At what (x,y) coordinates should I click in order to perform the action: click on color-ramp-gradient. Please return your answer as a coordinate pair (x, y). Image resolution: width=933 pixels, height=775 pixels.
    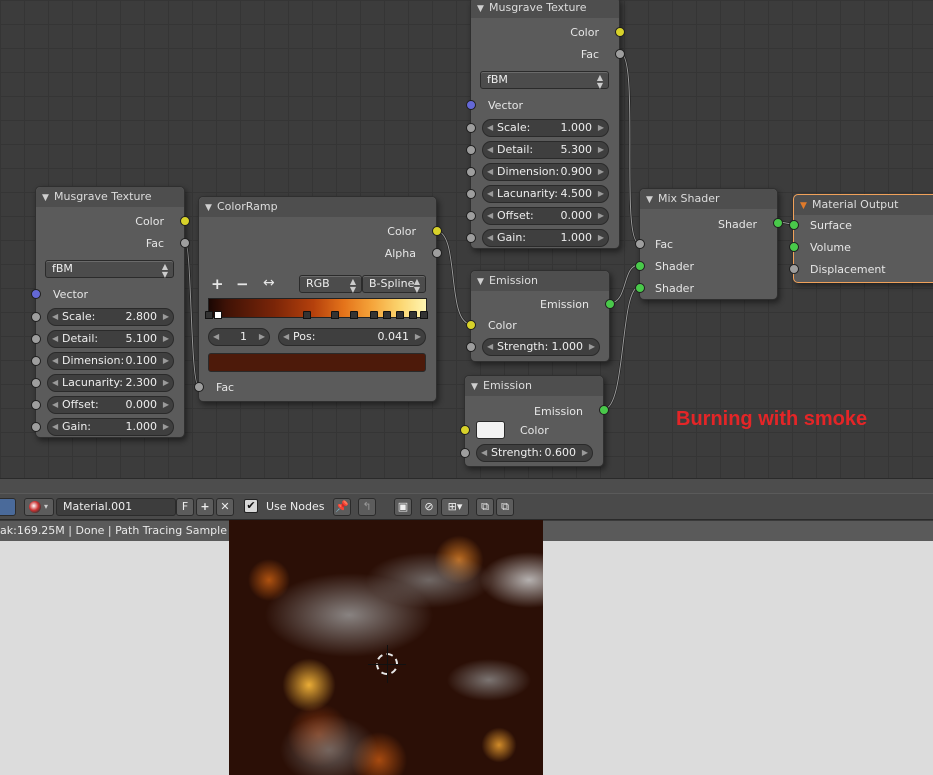
    Looking at the image, I should click on (316, 308).